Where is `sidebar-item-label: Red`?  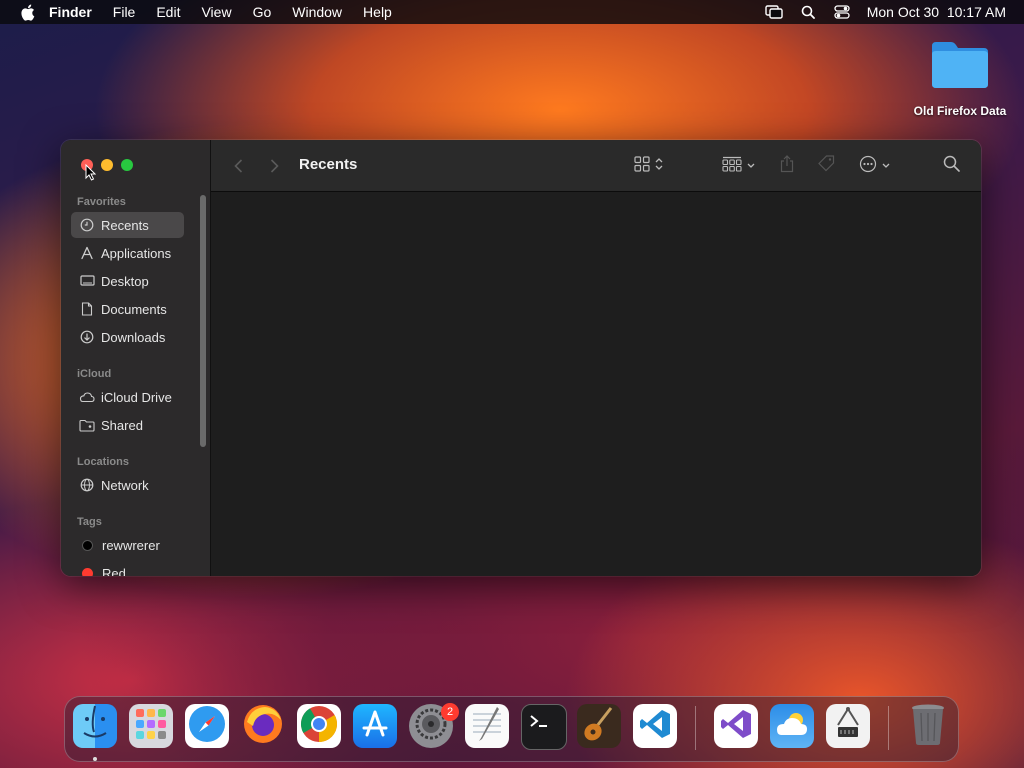 sidebar-item-label: Red is located at coordinates (114, 571).